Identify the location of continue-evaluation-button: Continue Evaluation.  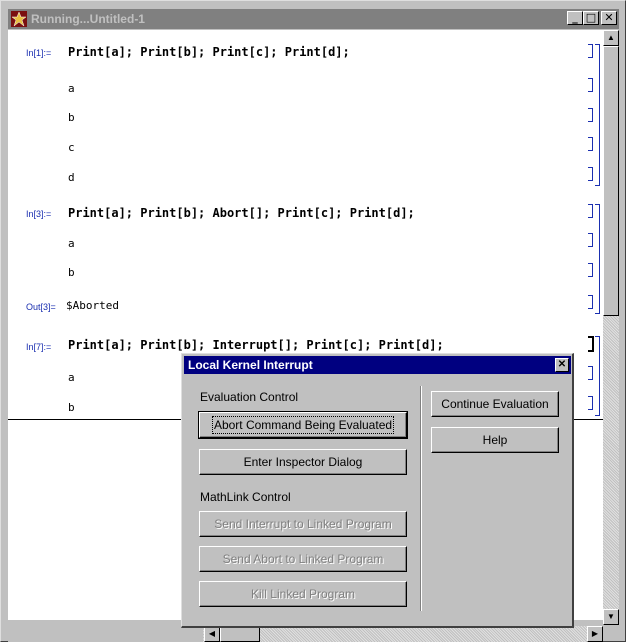
(495, 404).